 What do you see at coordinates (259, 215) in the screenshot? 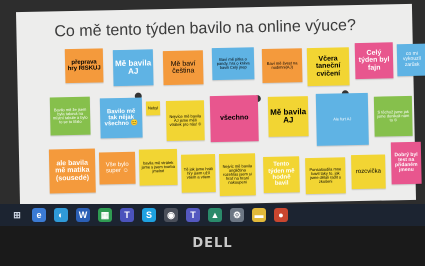
I see `file-explorer-icon: ▬` at bounding box center [259, 215].